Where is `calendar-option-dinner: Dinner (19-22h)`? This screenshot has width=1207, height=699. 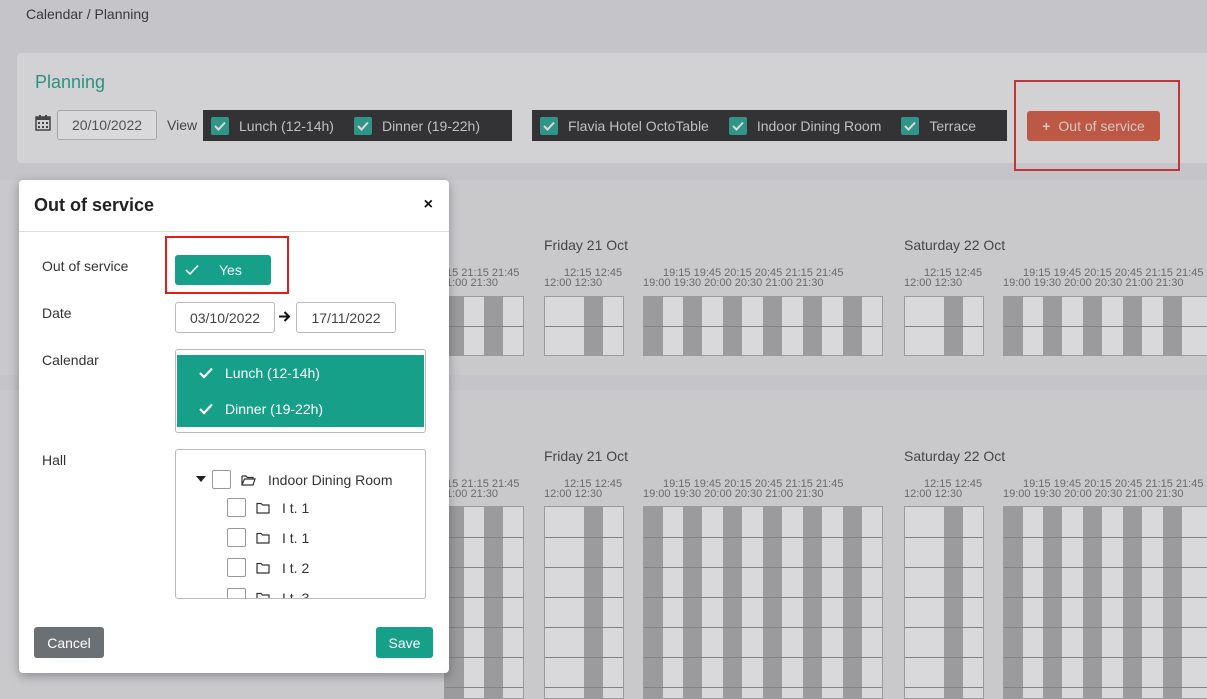 calendar-option-dinner: Dinner (19-22h) is located at coordinates (300, 409).